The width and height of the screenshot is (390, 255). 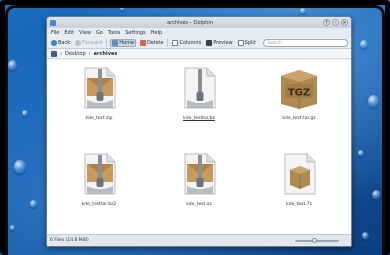 I want to click on split-button: Split, so click(x=247, y=42).